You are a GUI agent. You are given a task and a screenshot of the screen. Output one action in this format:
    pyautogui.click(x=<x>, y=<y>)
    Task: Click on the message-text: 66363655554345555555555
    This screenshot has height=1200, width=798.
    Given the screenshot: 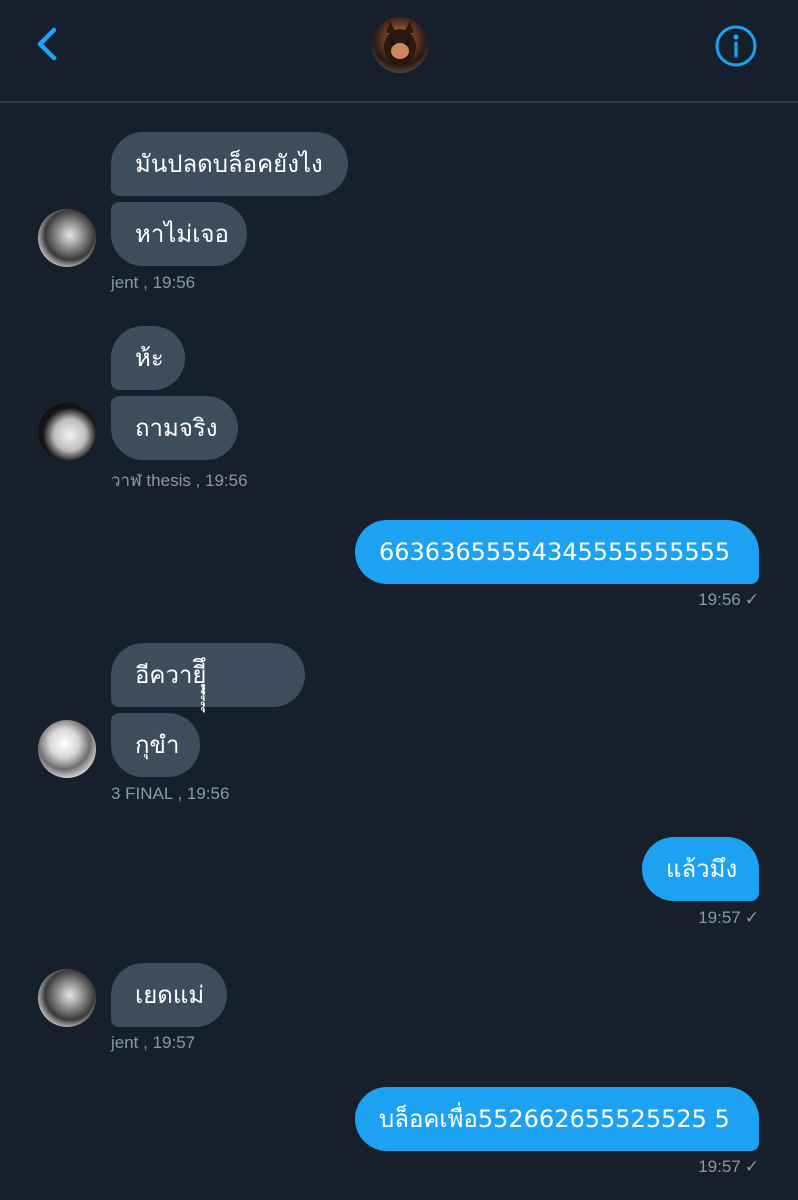 What is the action you would take?
    pyautogui.click(x=555, y=552)
    